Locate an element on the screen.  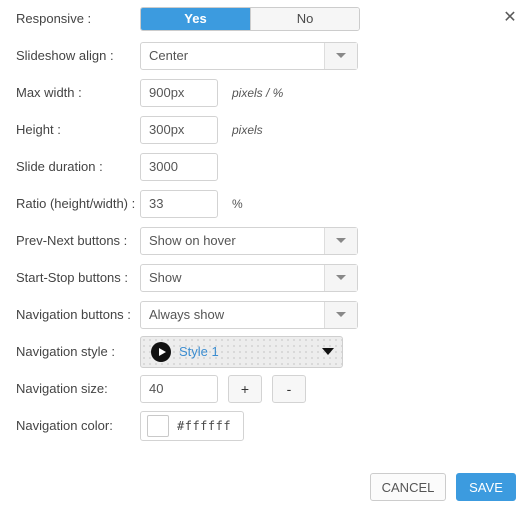
navigation-buttons-select: Always show is located at coordinates (249, 314).